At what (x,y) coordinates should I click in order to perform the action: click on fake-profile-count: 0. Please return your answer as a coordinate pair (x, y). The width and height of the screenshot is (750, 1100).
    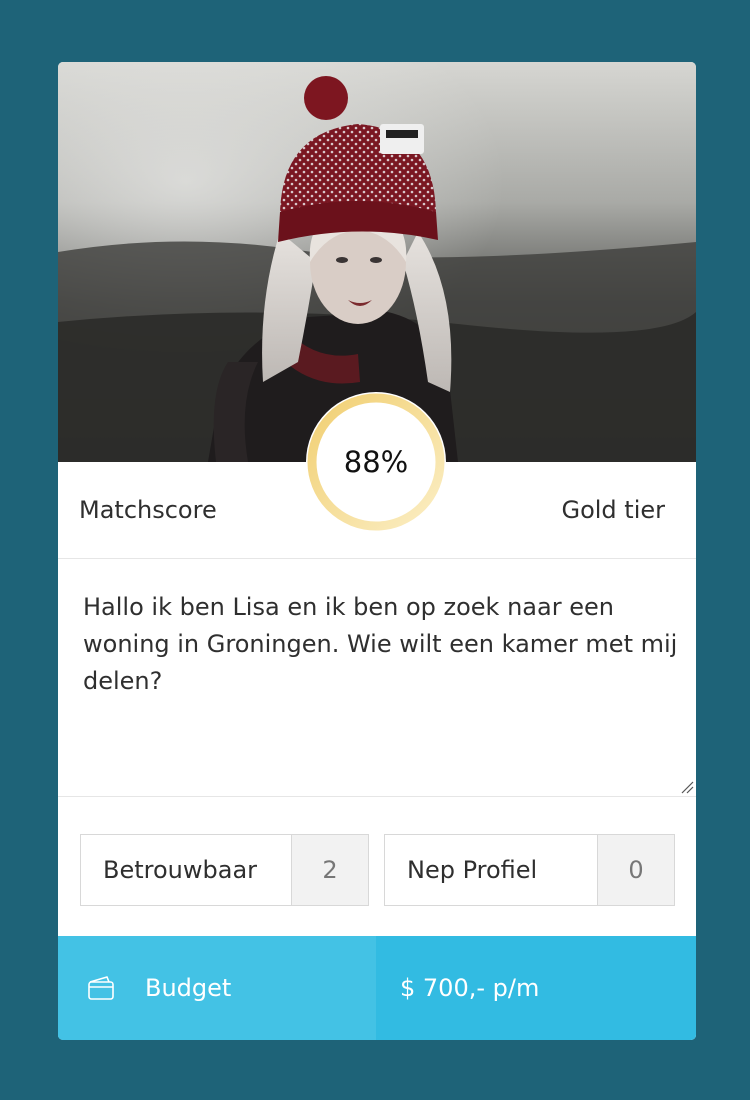
    Looking at the image, I should click on (635, 870).